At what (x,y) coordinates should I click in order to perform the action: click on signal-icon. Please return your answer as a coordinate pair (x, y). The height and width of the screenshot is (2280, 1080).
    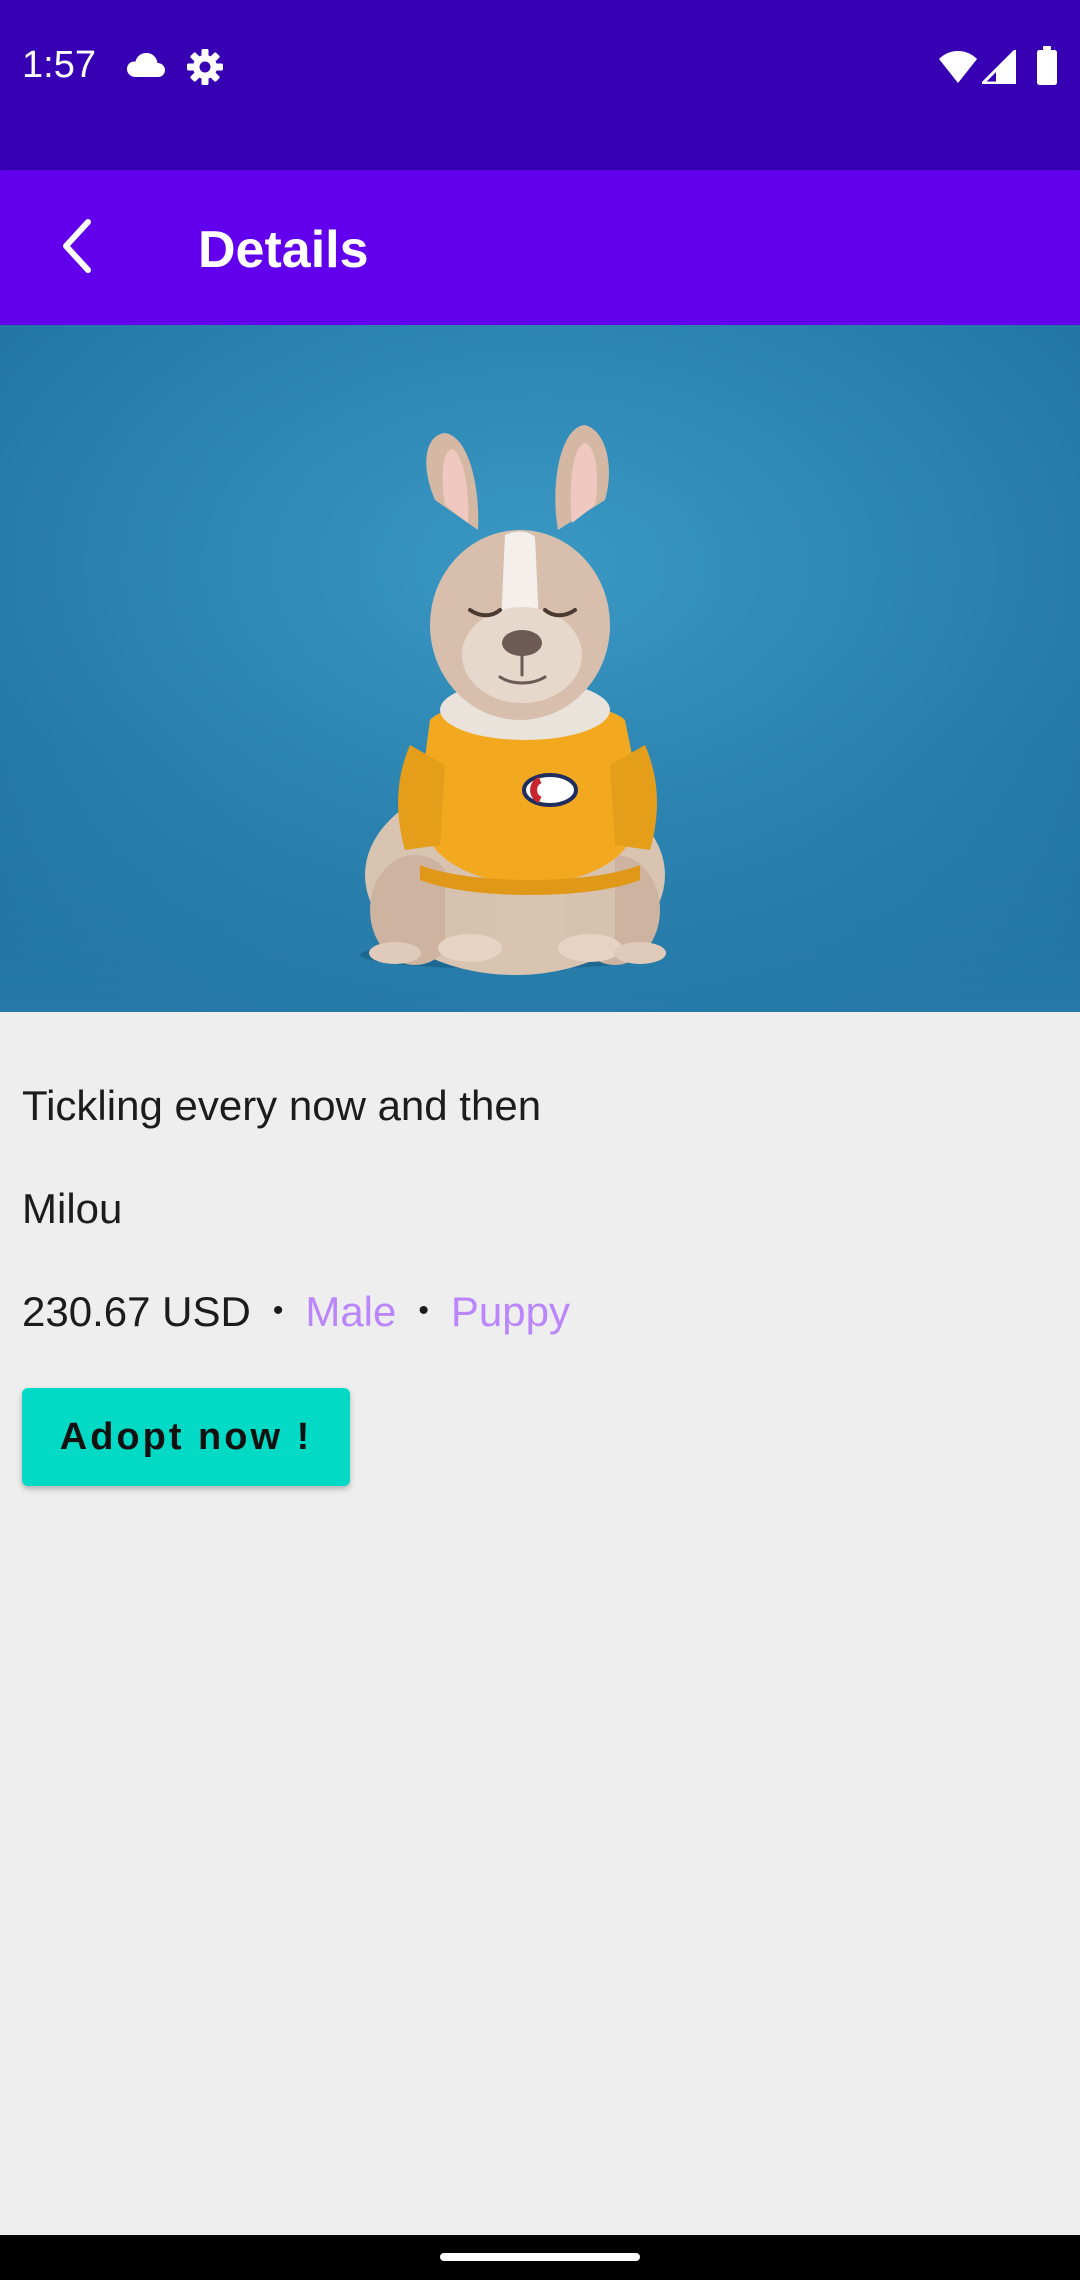
    Looking at the image, I should click on (999, 67).